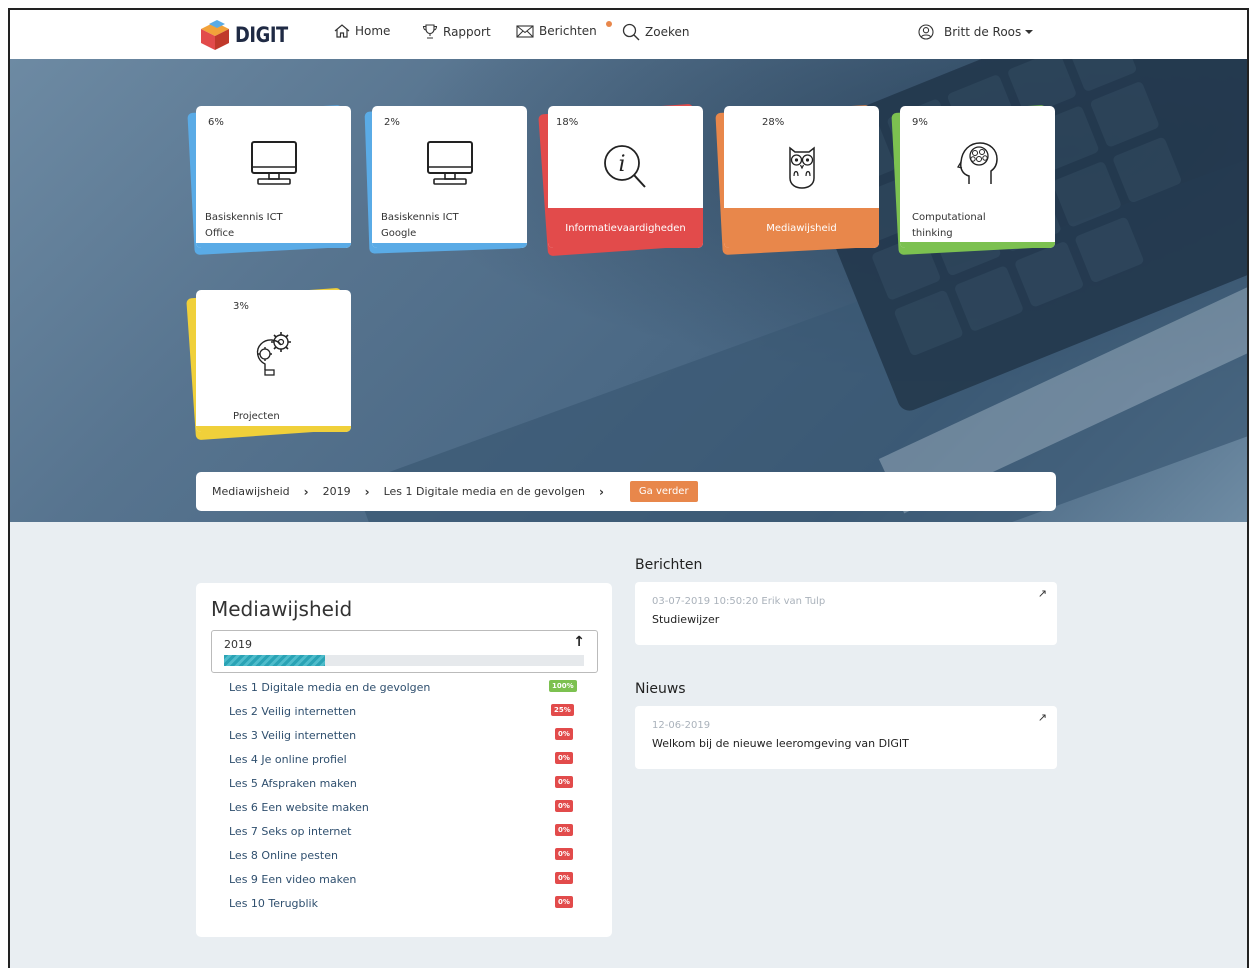 Image resolution: width=1257 pixels, height=968 pixels. I want to click on gear-bulb-icon, so click(273, 354).